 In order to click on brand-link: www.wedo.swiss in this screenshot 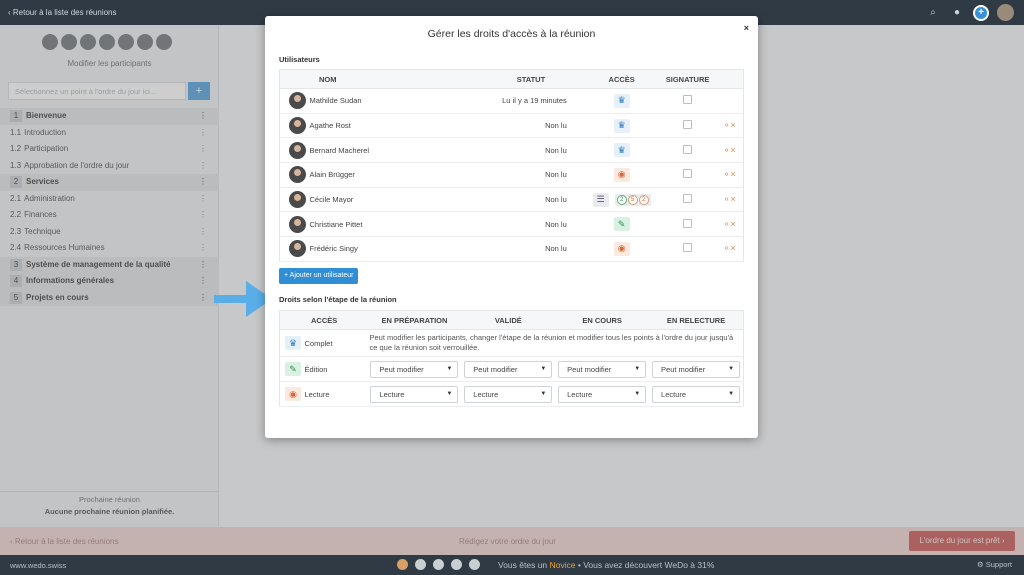, I will do `click(38, 565)`.